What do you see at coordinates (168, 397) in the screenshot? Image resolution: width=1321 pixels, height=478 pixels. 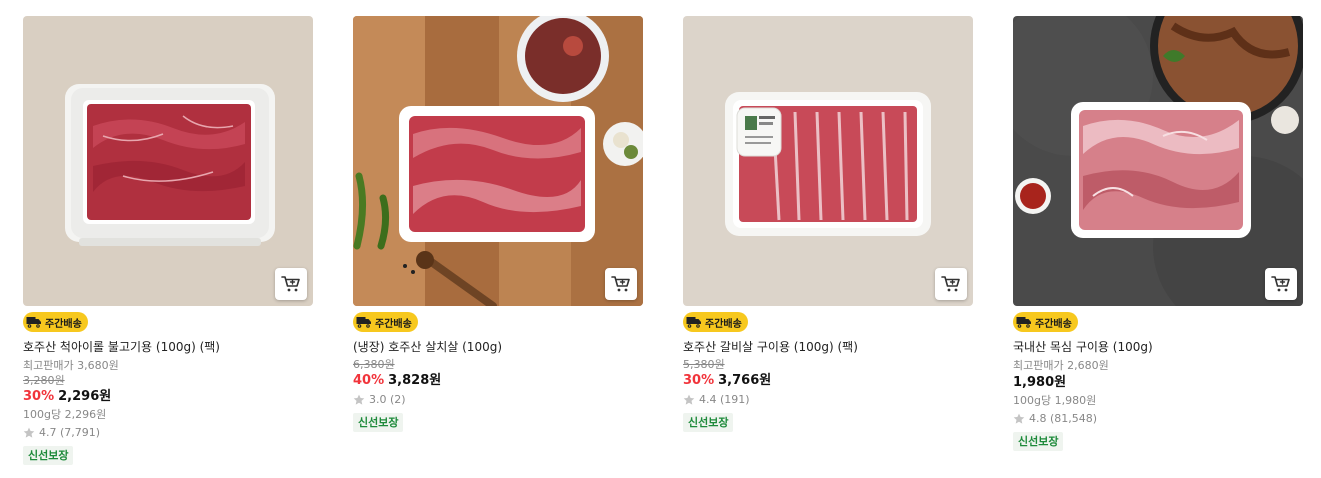 I see `price-row: 30% 2,296원` at bounding box center [168, 397].